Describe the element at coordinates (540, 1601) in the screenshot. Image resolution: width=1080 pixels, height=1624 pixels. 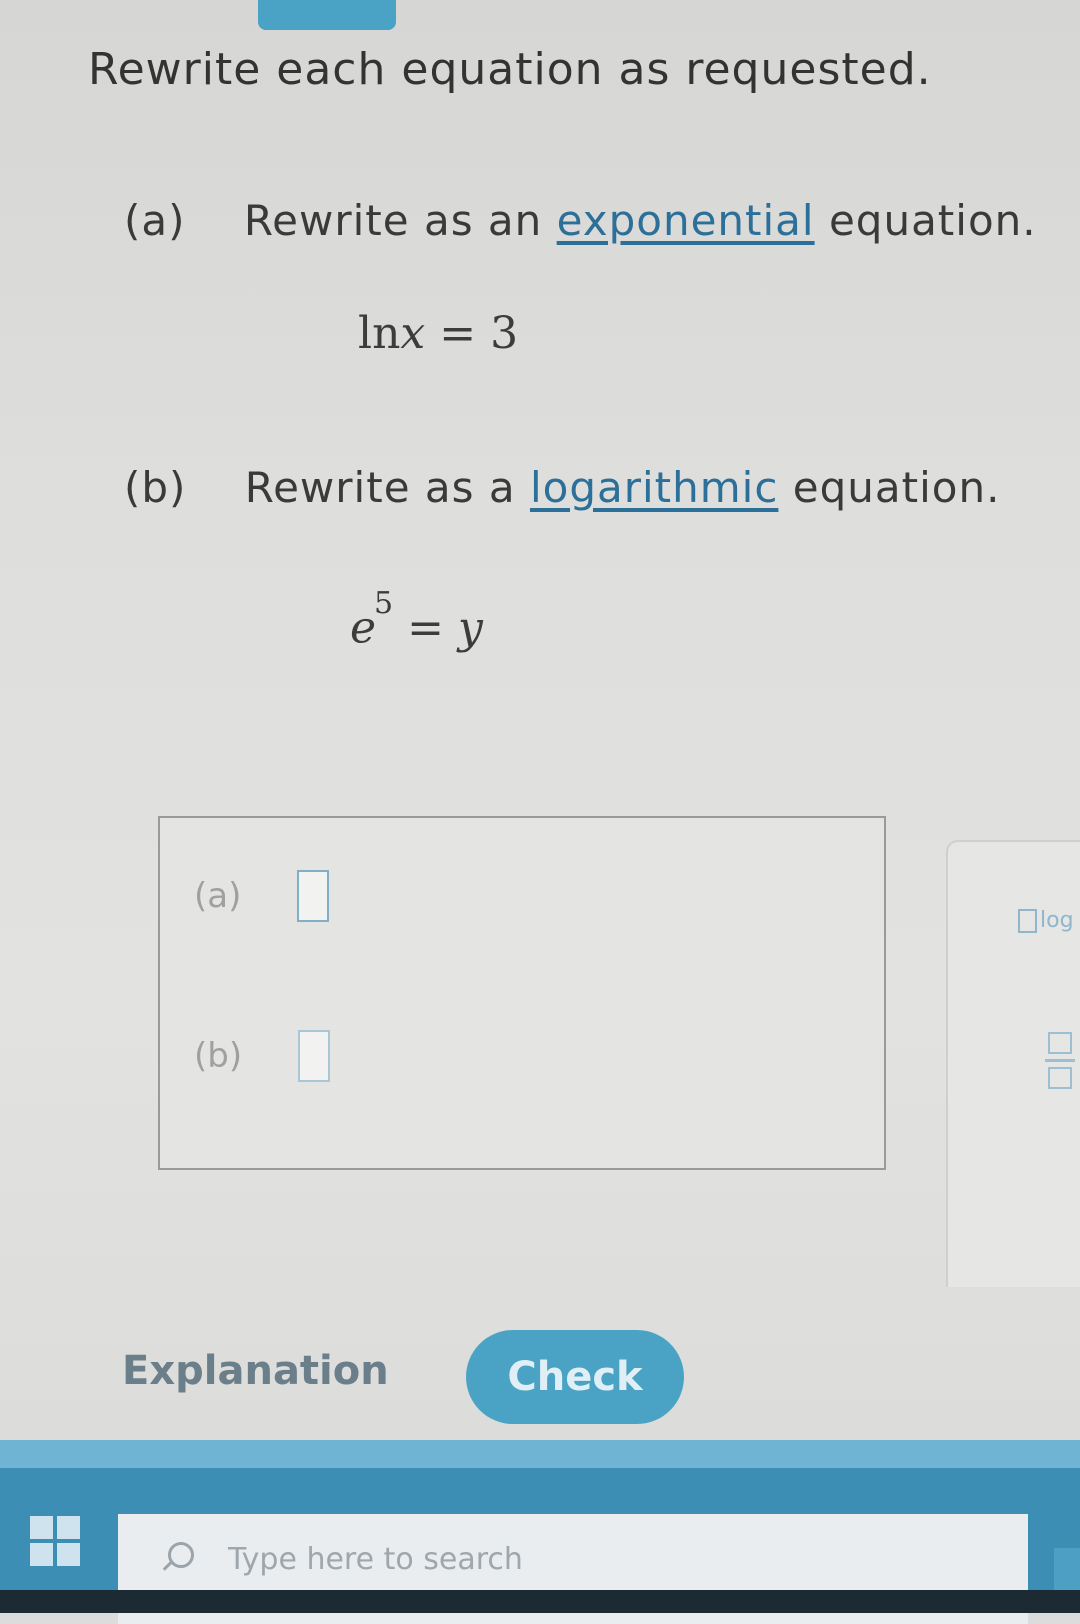
I see `monitor-bezel` at that location.